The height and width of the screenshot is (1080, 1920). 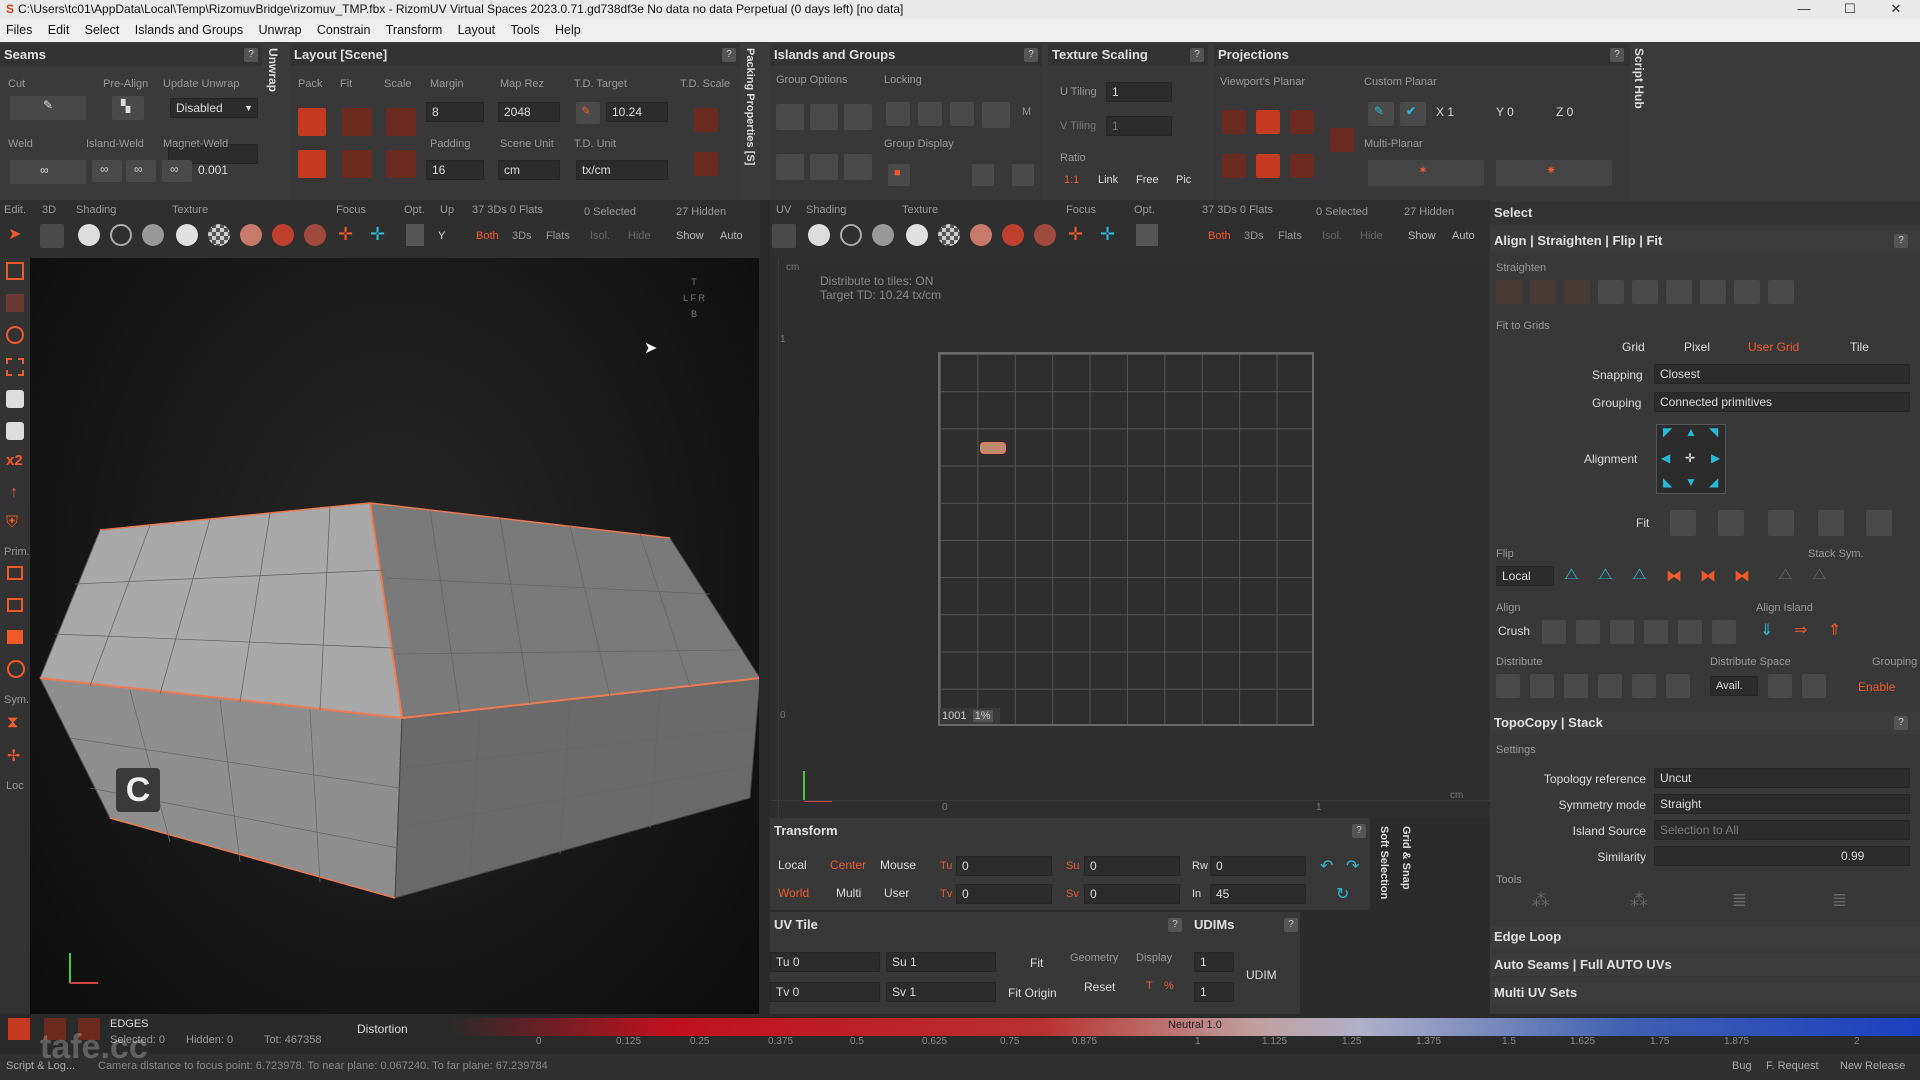 I want to click on prim-face-icon, so click(x=15, y=573).